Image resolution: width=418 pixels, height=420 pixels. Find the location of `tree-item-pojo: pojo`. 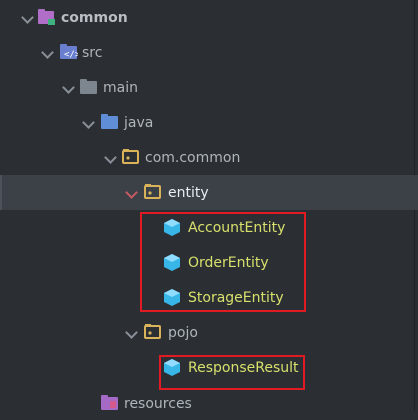

tree-item-pojo: pojo is located at coordinates (209, 332).